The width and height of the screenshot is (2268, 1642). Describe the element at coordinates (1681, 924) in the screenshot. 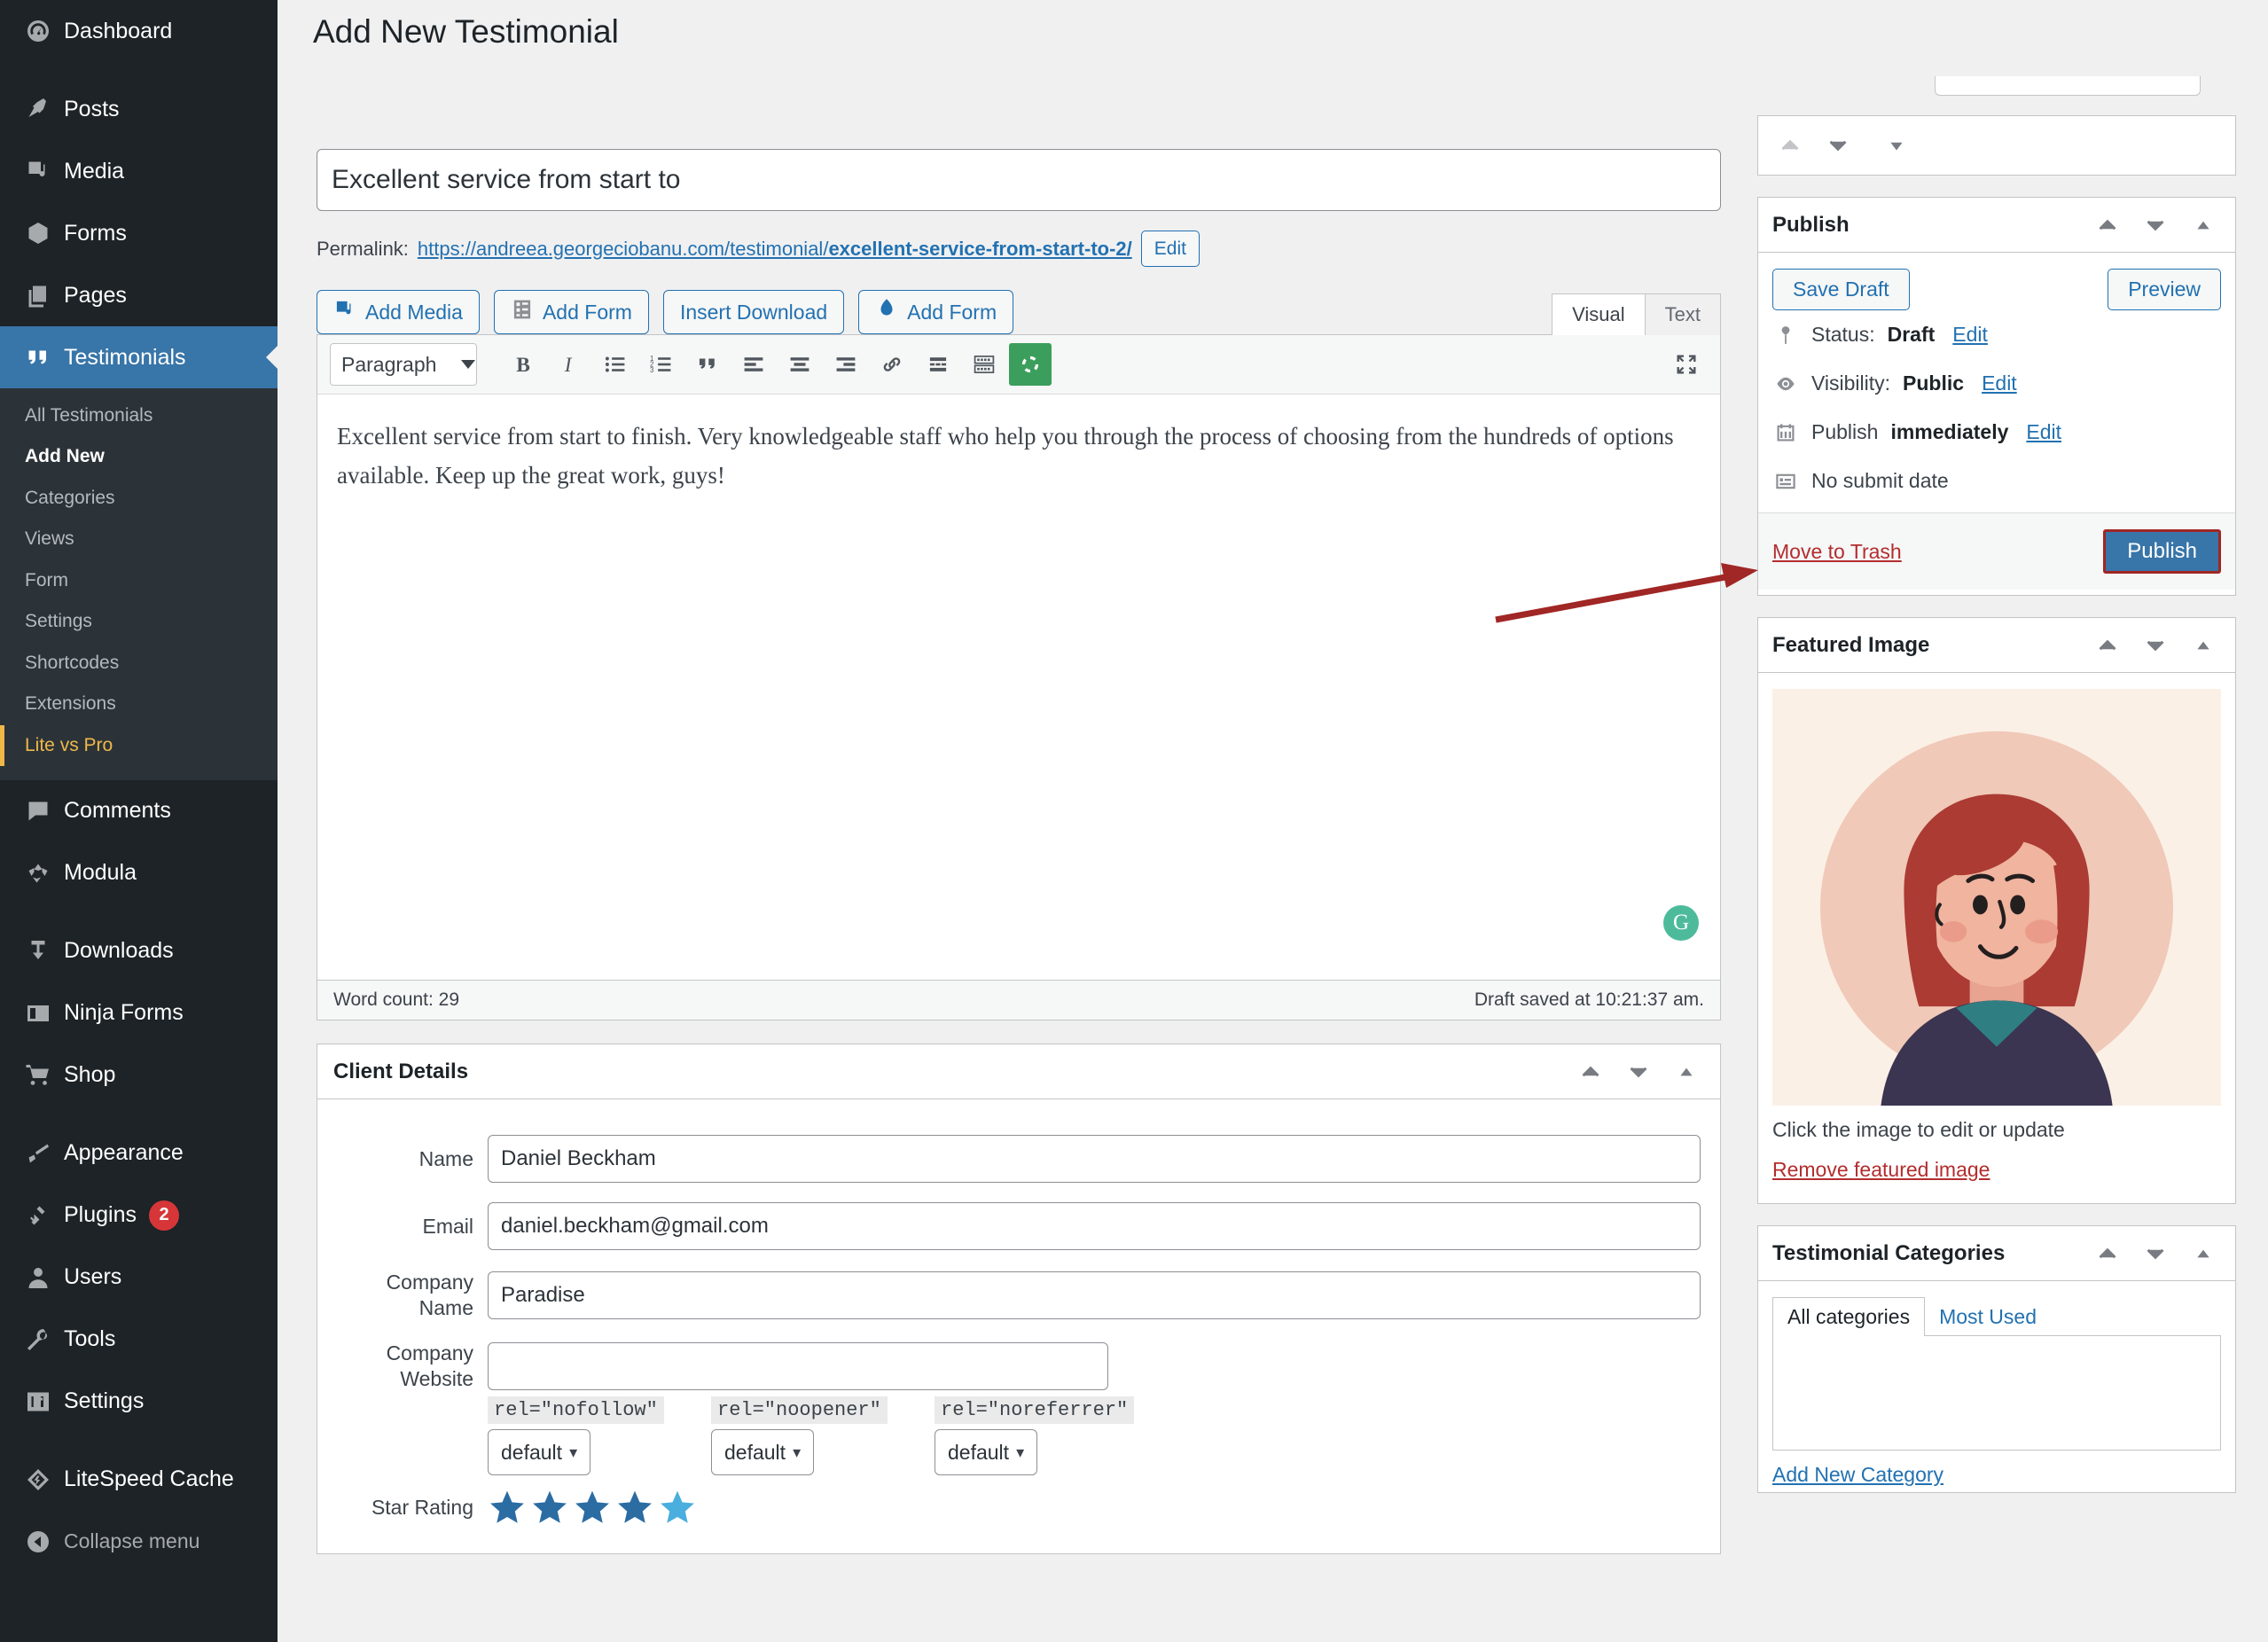

I see `grammarly-badge-icon: G` at that location.